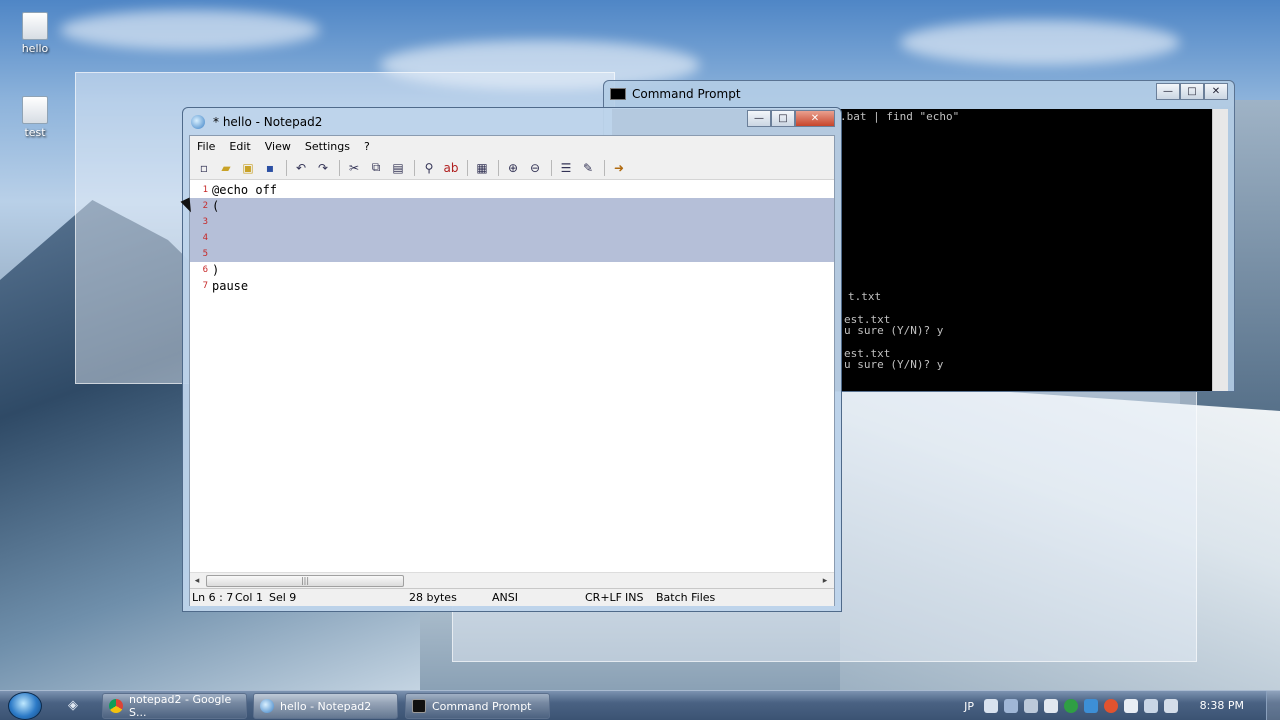  What do you see at coordinates (249, 597) in the screenshot?
I see `status-column: Col 1` at bounding box center [249, 597].